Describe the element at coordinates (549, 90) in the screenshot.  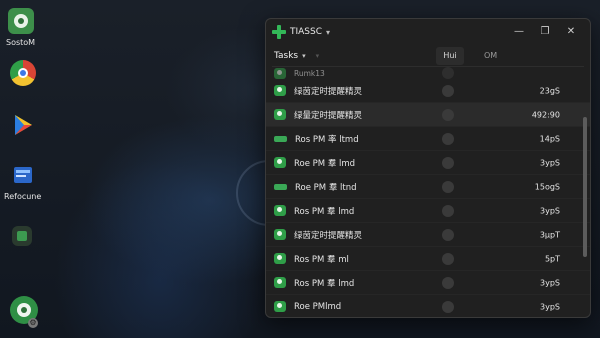
I see `task-value: 23gS` at that location.